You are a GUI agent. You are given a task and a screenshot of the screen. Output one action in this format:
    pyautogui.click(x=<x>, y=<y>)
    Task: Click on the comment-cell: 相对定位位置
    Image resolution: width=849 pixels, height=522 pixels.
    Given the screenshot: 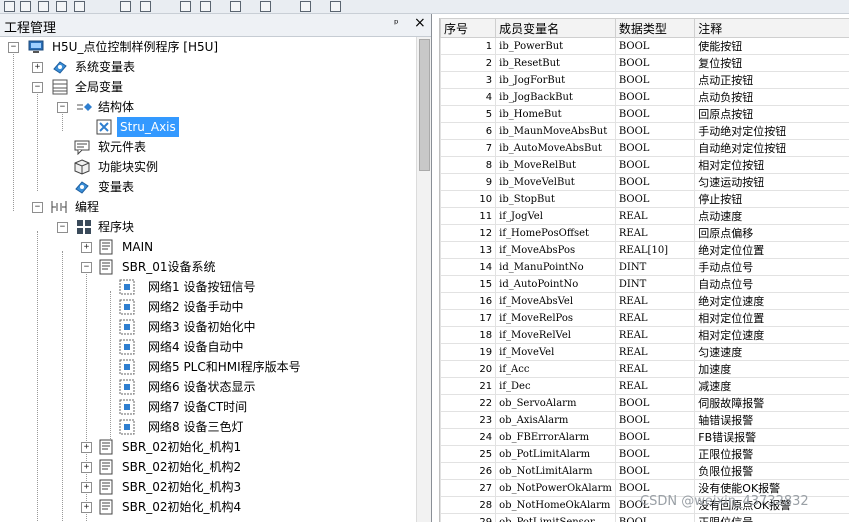 What is the action you would take?
    pyautogui.click(x=771, y=318)
    